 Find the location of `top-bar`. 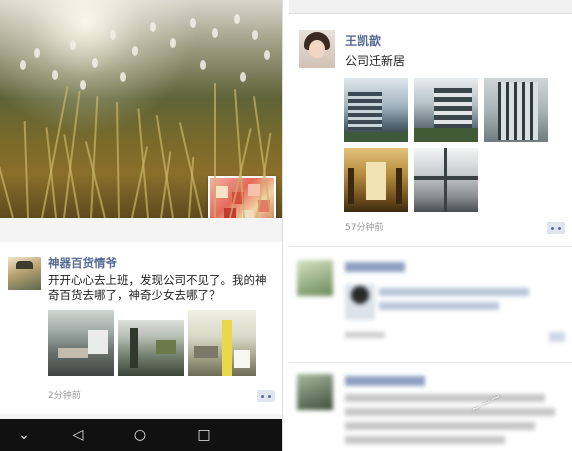

top-bar is located at coordinates (430, 7).